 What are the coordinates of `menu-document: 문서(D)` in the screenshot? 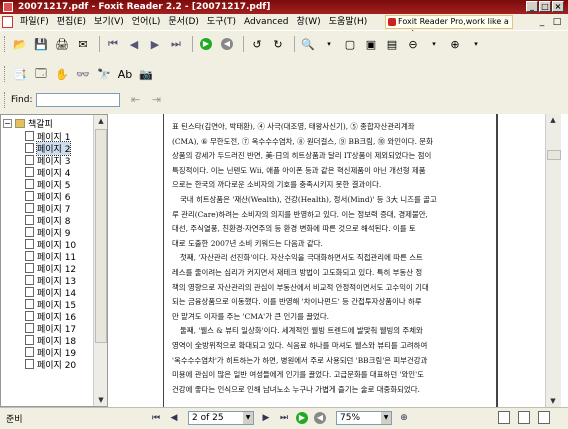 It's located at (183, 22).